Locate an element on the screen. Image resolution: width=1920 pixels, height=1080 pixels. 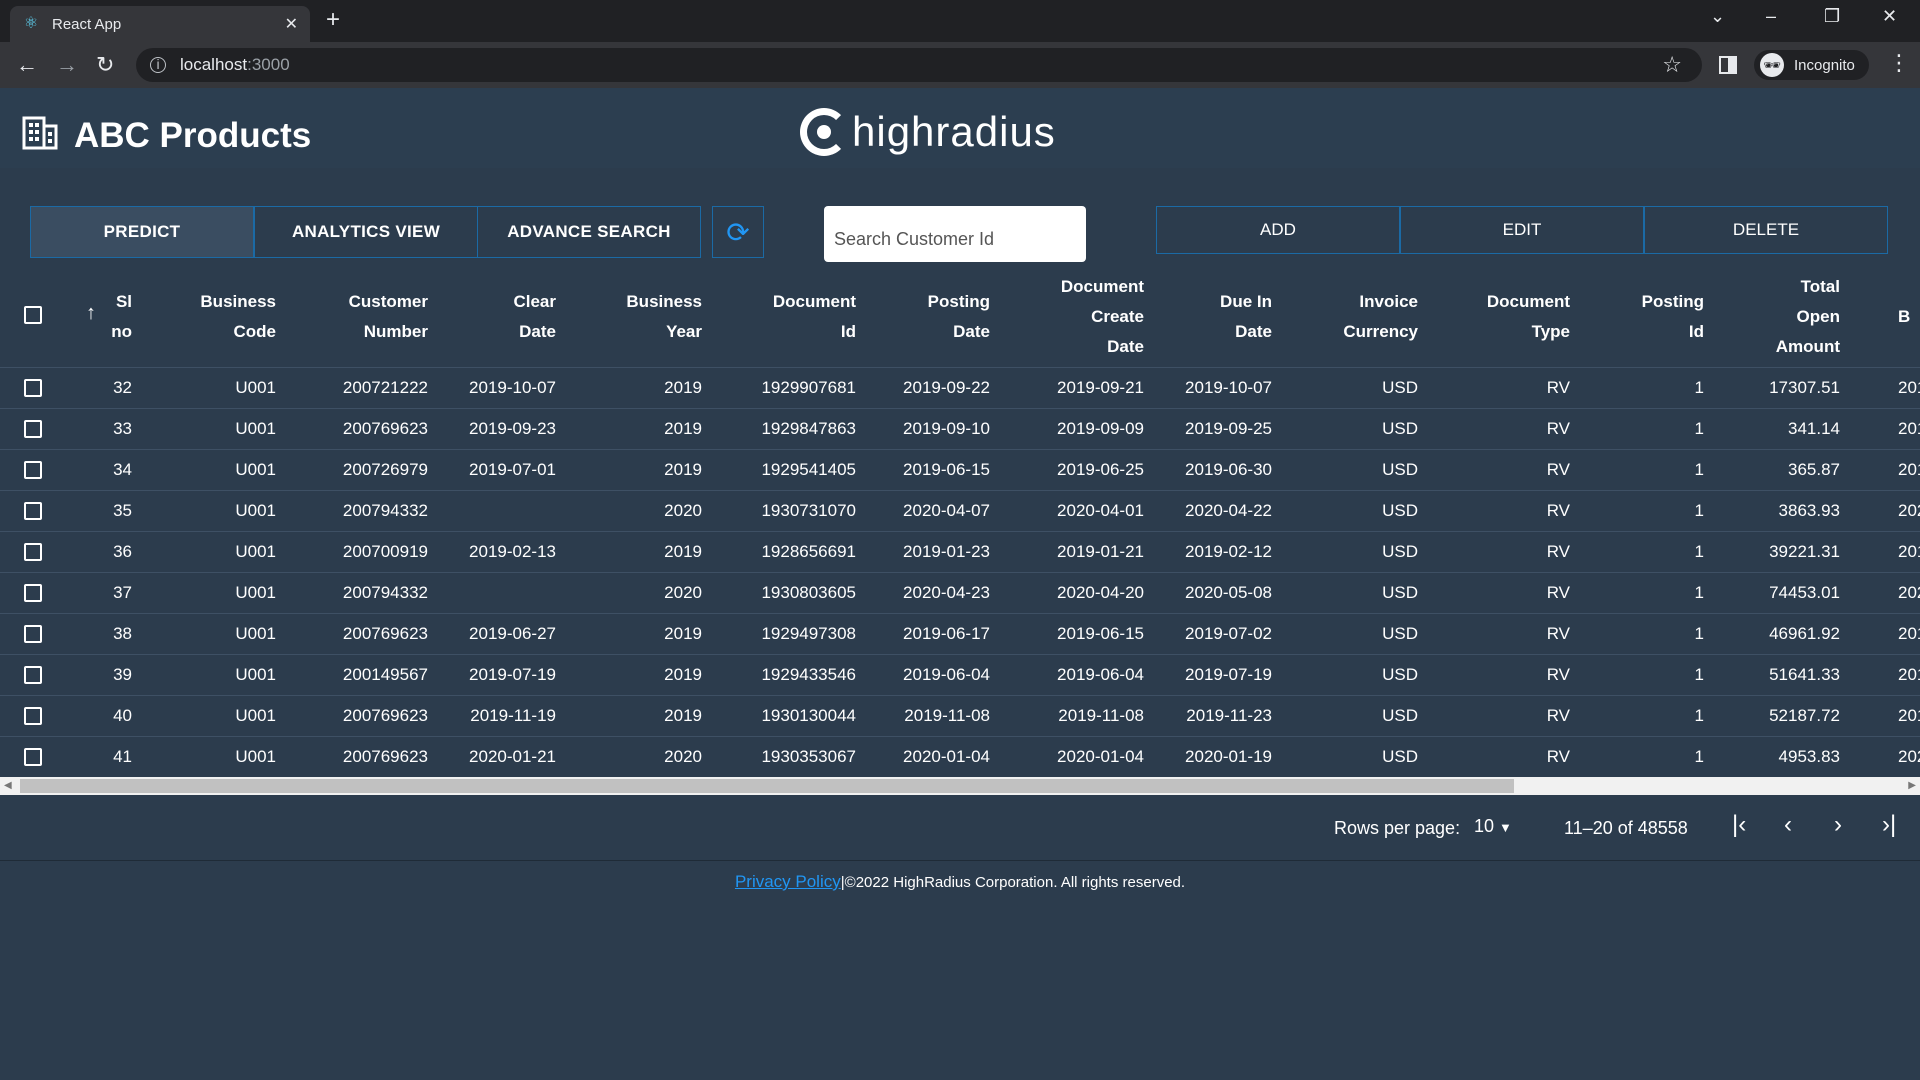
column-header: Business Year is located at coordinates (664, 317).